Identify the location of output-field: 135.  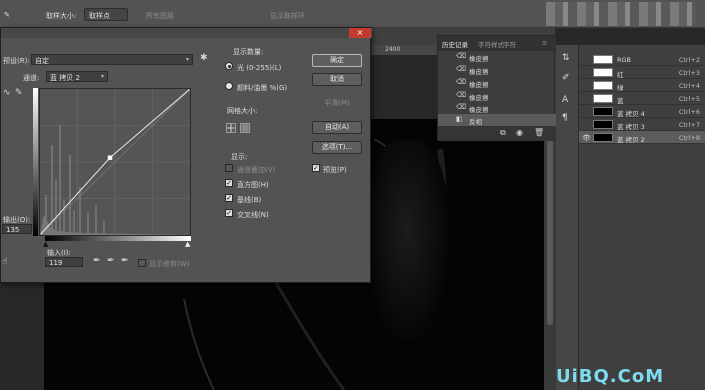
(17, 229).